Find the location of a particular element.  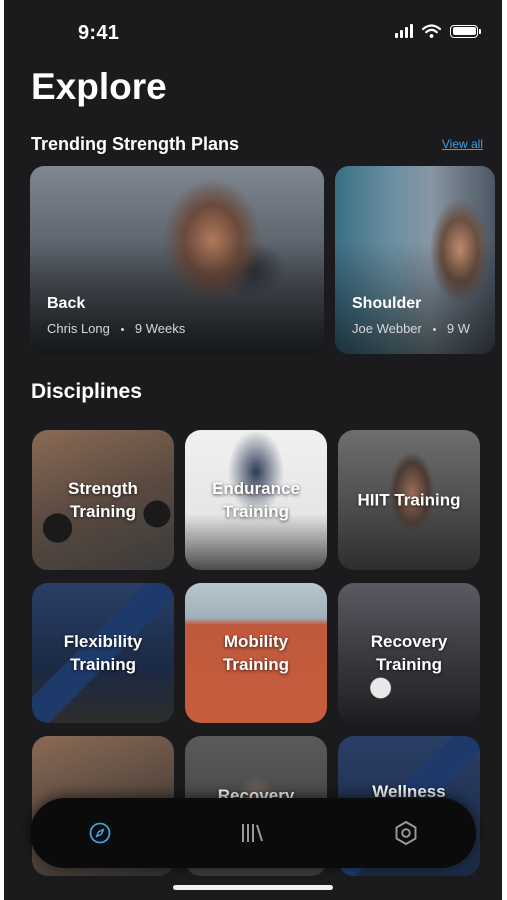

bottom-tab-bar is located at coordinates (253, 833).